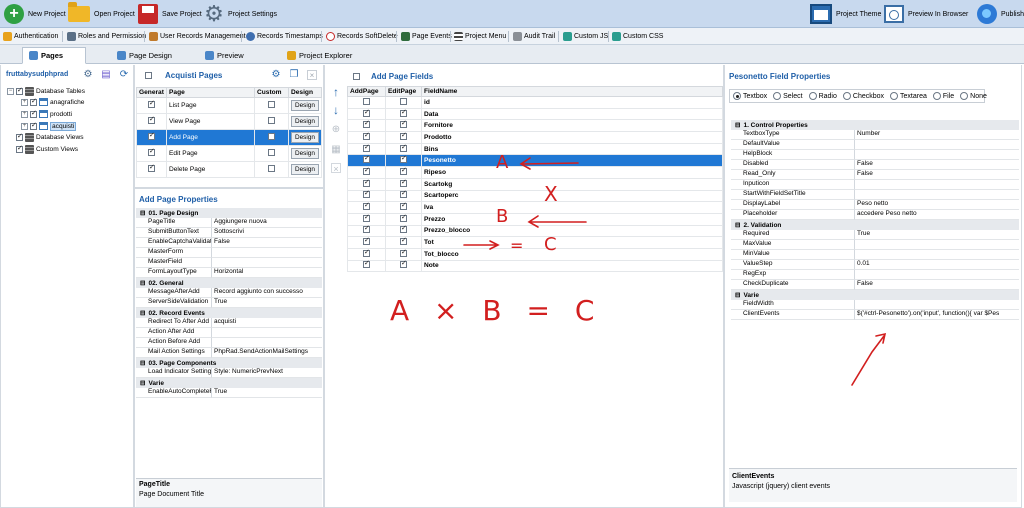  What do you see at coordinates (229, 323) in the screenshot?
I see `property-row: Redirect To After Add acquisti` at bounding box center [229, 323].